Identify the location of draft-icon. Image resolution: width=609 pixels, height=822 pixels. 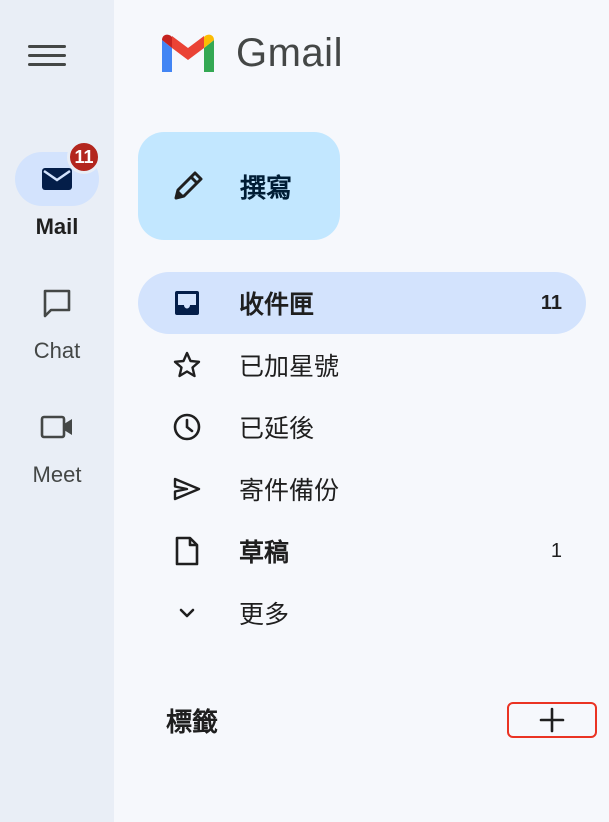
(187, 551).